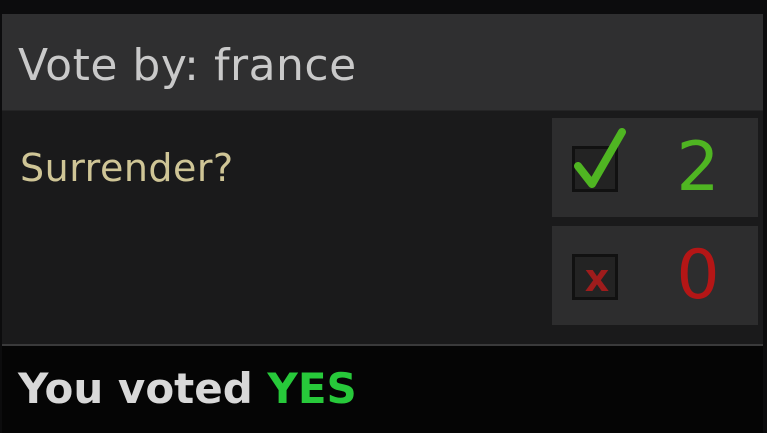 This screenshot has width=767, height=433. What do you see at coordinates (597, 278) in the screenshot?
I see `x-icon: x` at bounding box center [597, 278].